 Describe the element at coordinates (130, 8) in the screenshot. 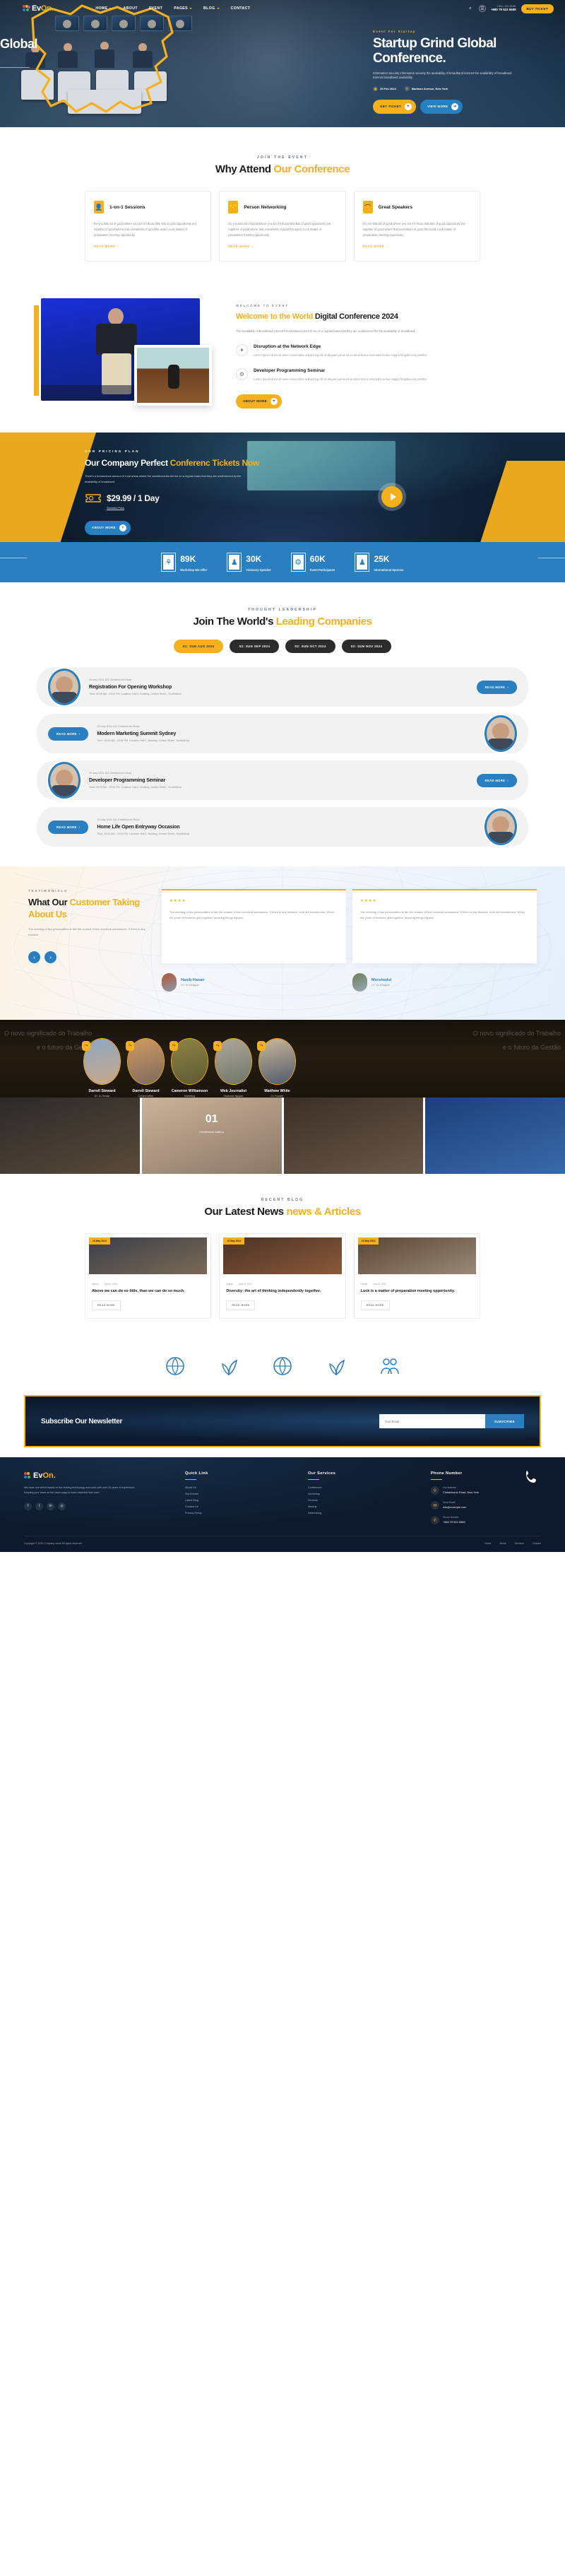

I see `nav-item-about: ABOUT` at that location.